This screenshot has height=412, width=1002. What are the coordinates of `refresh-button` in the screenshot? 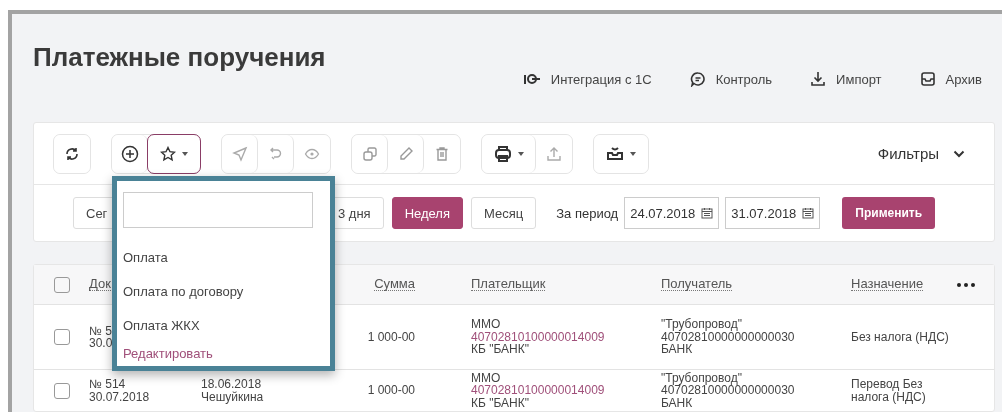 It's located at (72, 153).